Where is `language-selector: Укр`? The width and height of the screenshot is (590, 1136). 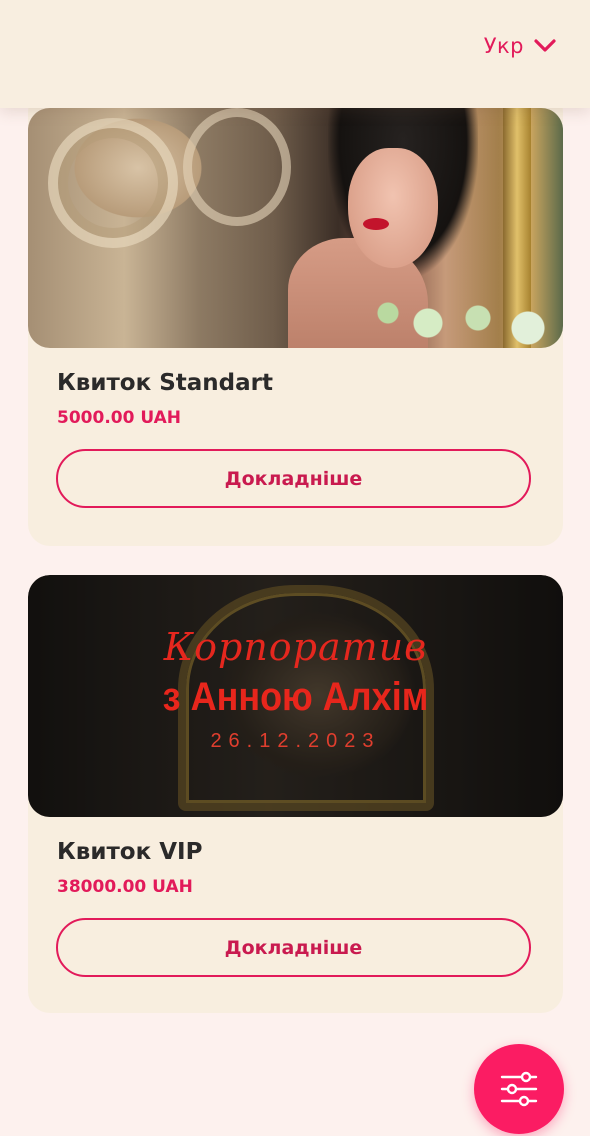 language-selector: Укр is located at coordinates (520, 46).